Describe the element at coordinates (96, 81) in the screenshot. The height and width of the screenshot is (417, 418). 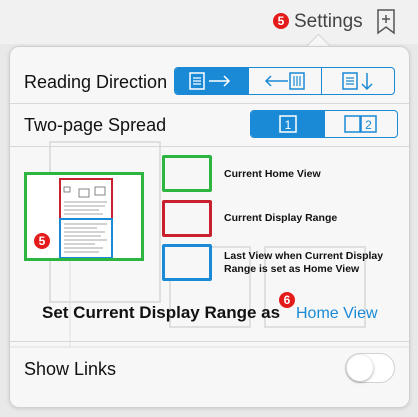
I see `reading-direction-label: Reading Direction` at that location.